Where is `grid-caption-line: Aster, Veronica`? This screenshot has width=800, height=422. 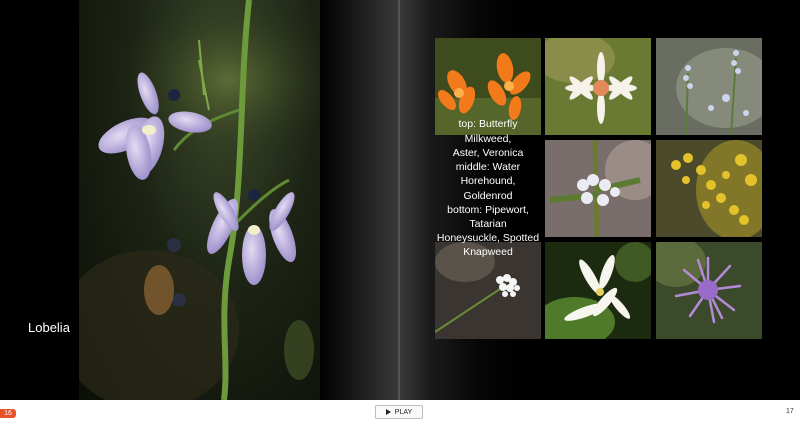
grid-caption-line: Aster, Veronica is located at coordinates (488, 152).